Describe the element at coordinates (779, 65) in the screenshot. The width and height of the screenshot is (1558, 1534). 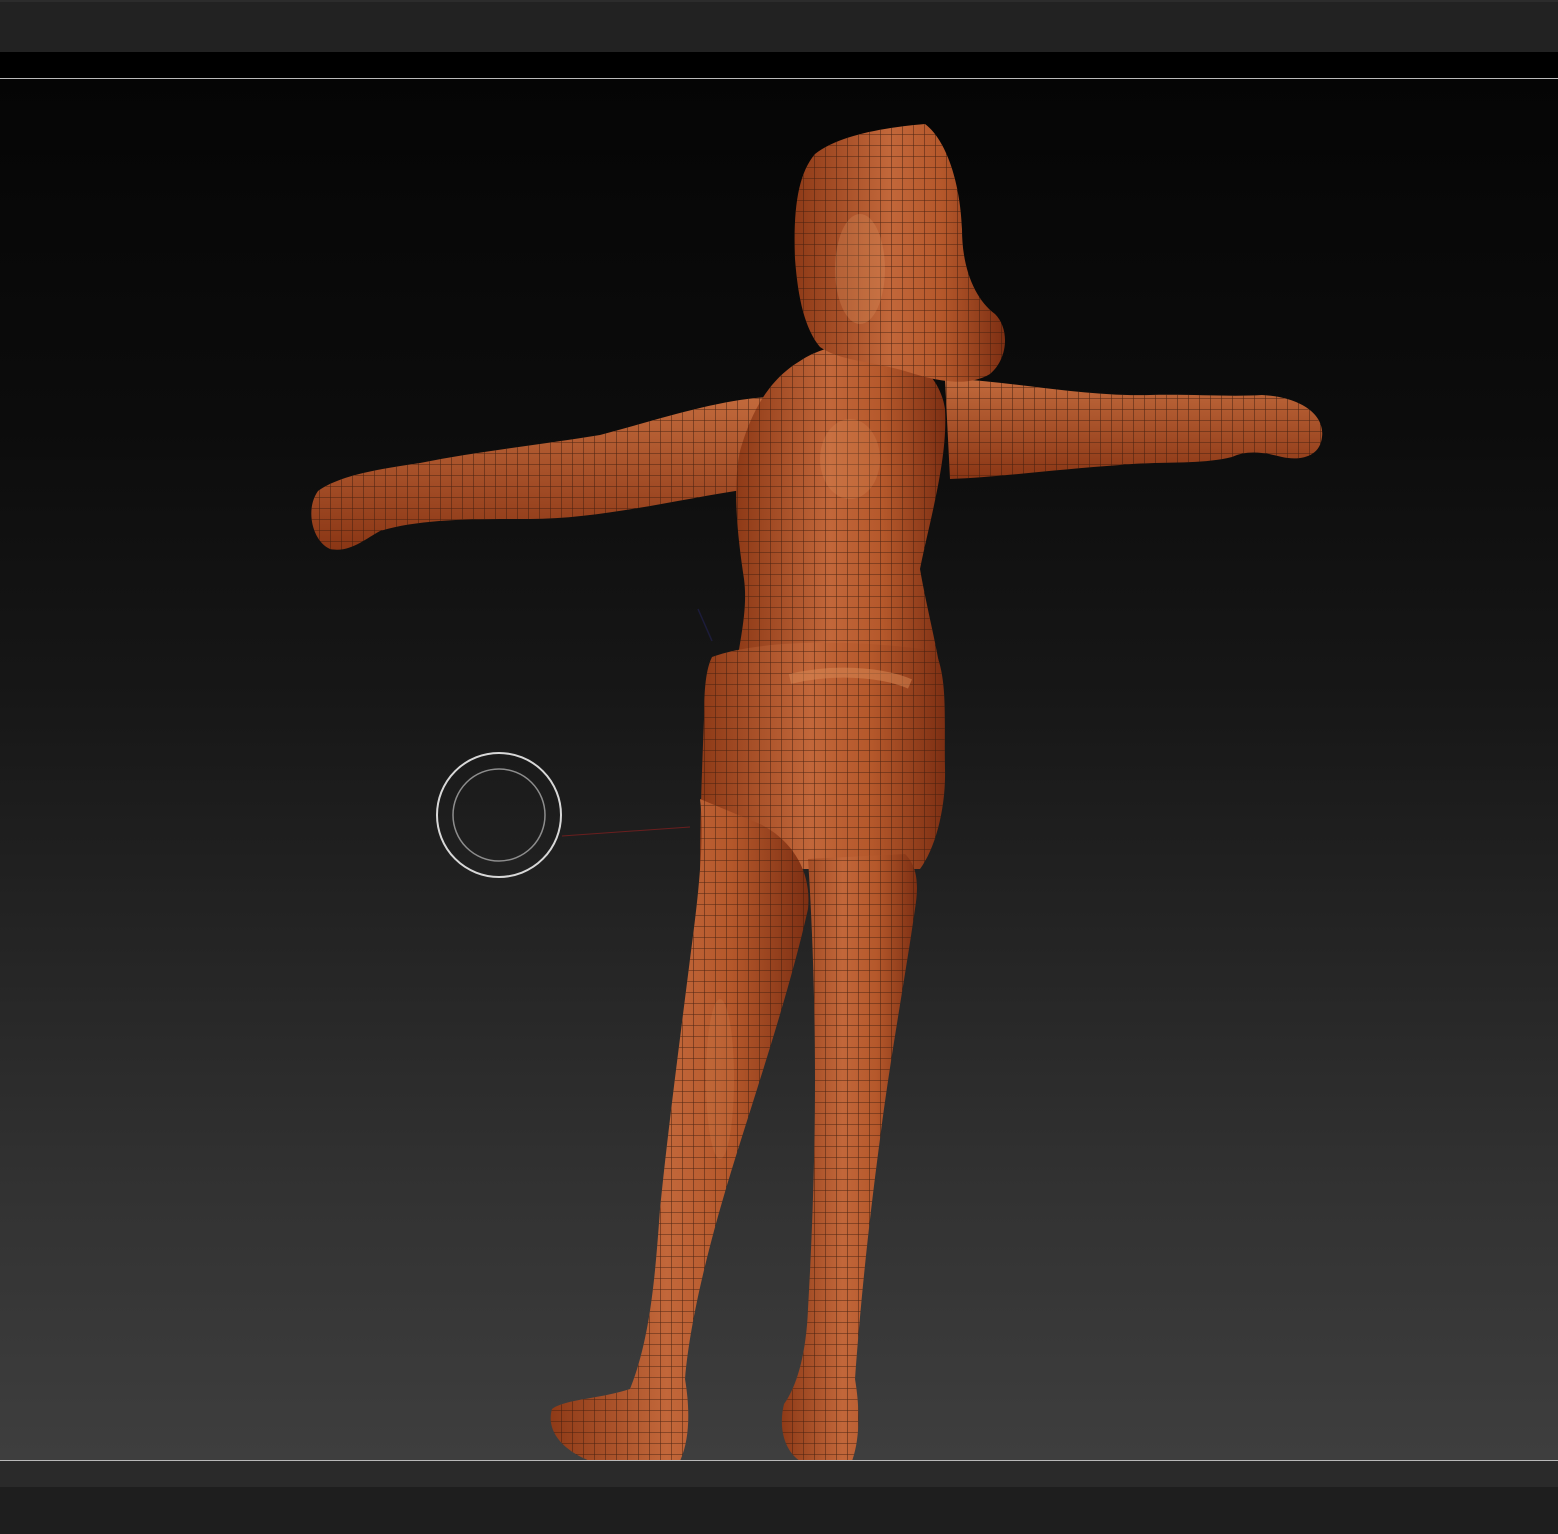
I see `toolbar-separator` at that location.